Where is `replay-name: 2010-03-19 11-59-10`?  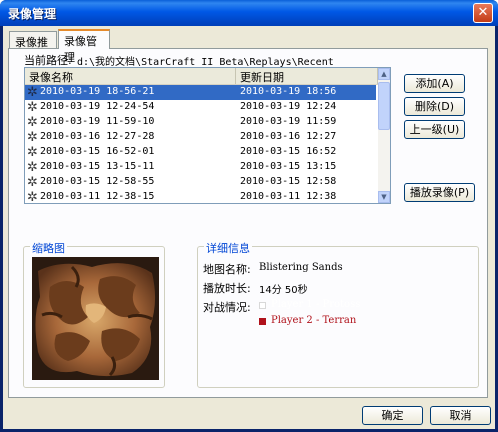 replay-name: 2010-03-19 11-59-10 is located at coordinates (97, 121).